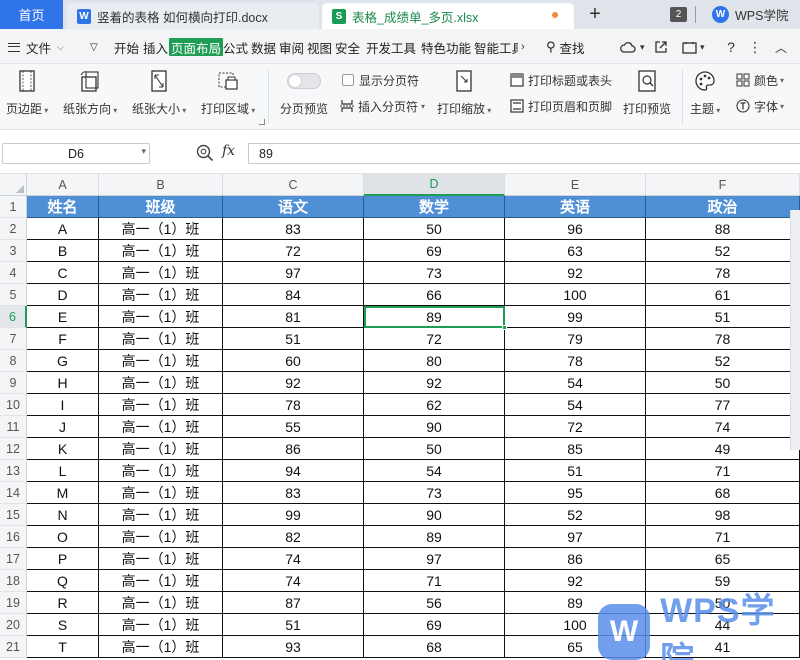 The width and height of the screenshot is (800, 660). Describe the element at coordinates (304, 93) in the screenshot. I see `page-break-preview-button: 分页预览` at that location.